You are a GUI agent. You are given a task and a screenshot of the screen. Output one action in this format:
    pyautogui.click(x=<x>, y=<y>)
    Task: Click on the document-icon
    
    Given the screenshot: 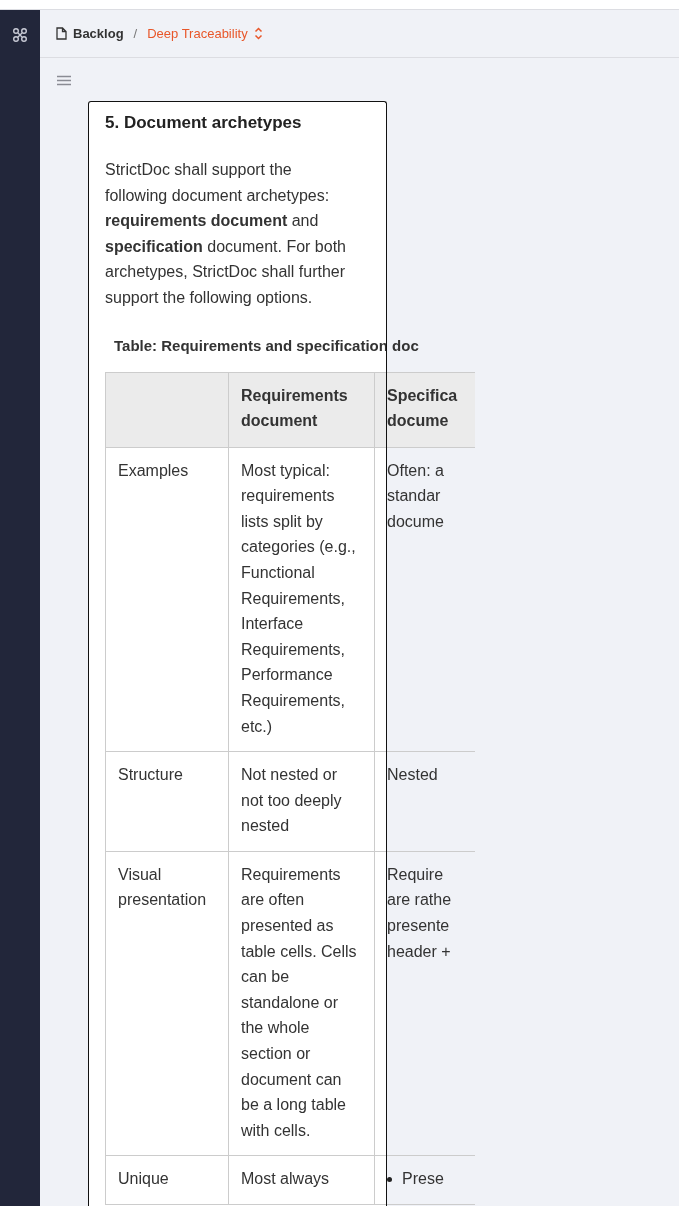 What is the action you would take?
    pyautogui.click(x=61, y=33)
    